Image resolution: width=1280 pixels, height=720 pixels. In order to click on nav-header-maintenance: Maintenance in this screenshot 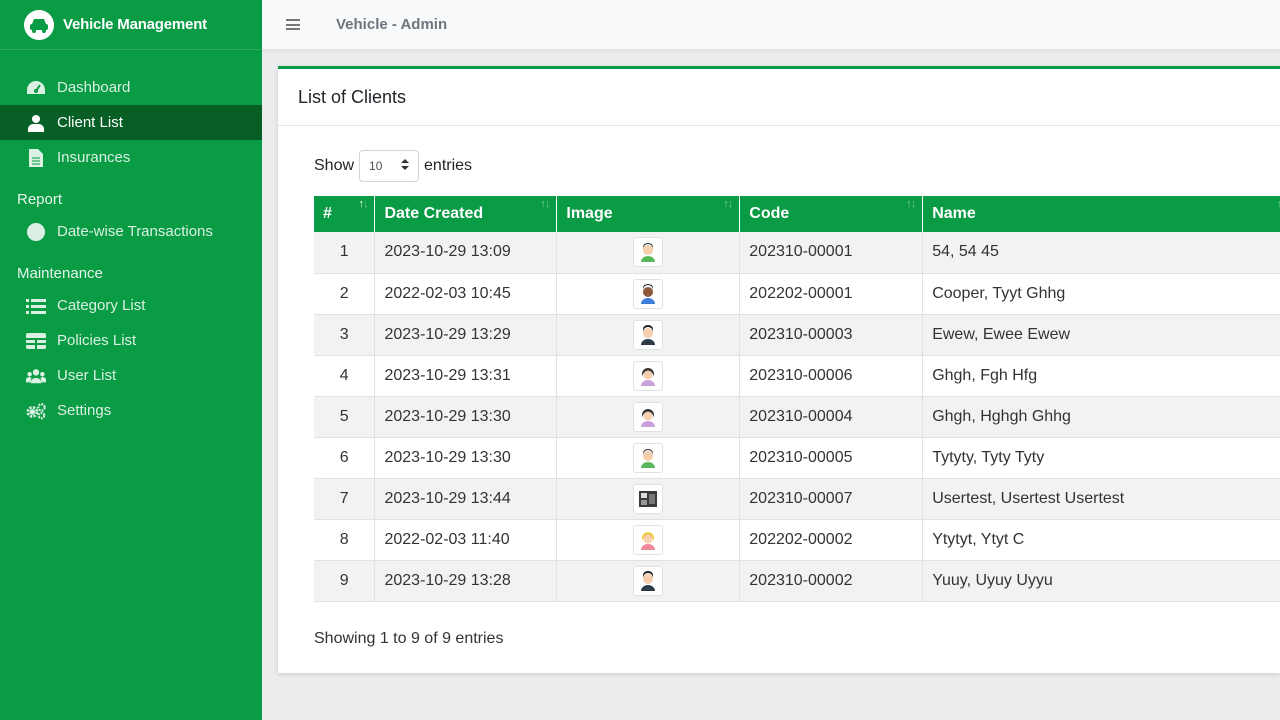, I will do `click(60, 273)`.